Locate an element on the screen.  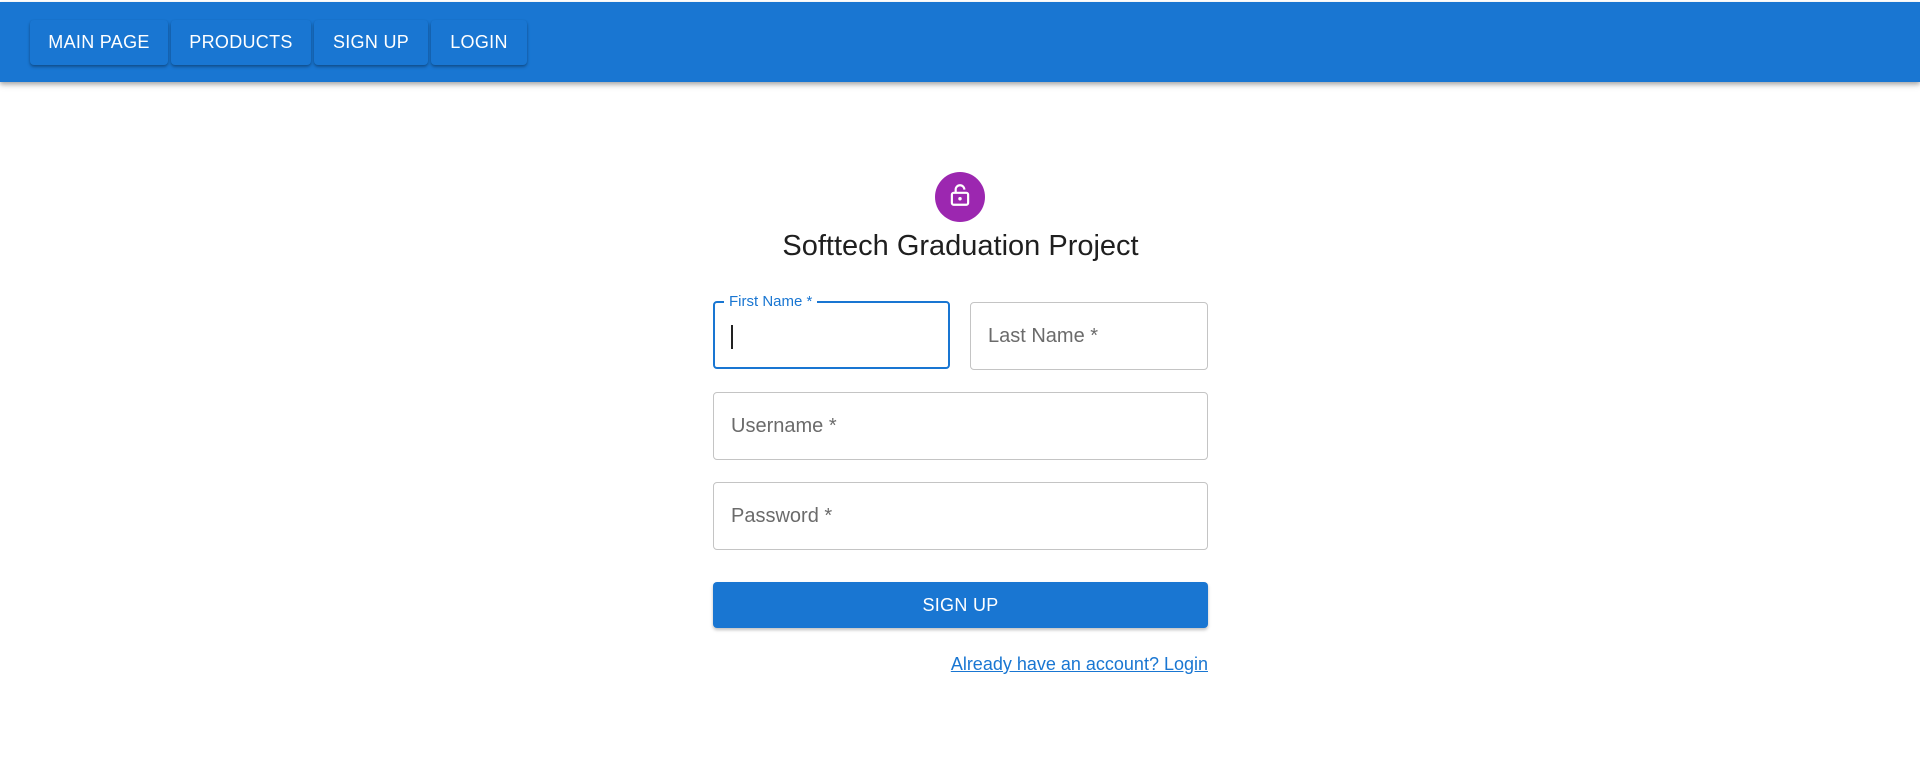
password-label: Password * is located at coordinates (782, 516).